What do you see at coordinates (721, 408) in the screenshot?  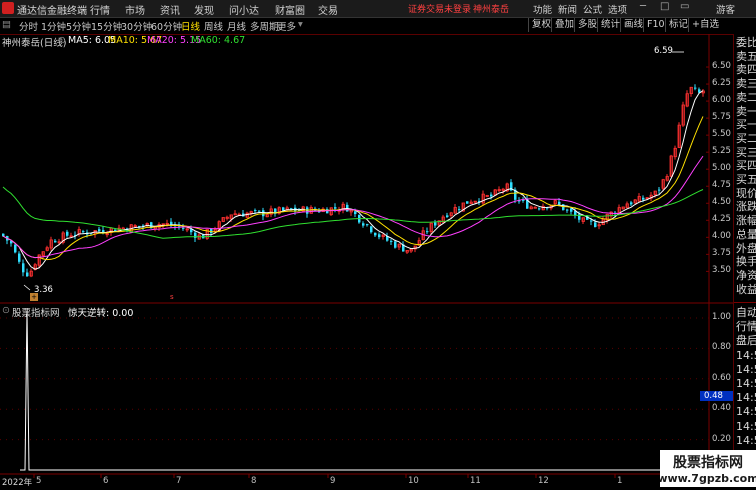 I see `indicator-axis-label: 0.40` at bounding box center [721, 408].